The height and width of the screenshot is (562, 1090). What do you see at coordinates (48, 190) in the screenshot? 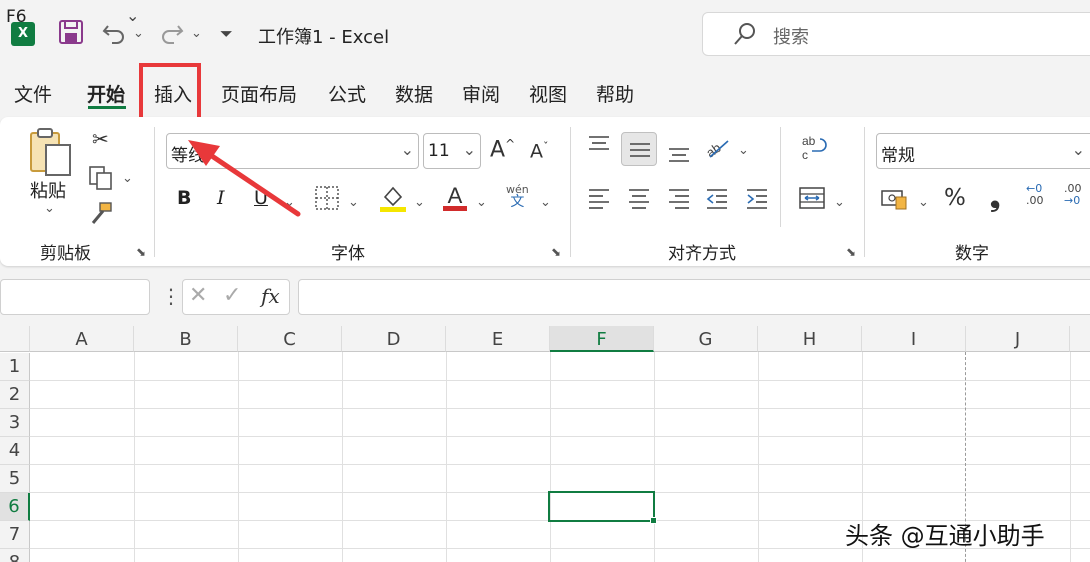
I see `paste-label: 粘贴` at bounding box center [48, 190].